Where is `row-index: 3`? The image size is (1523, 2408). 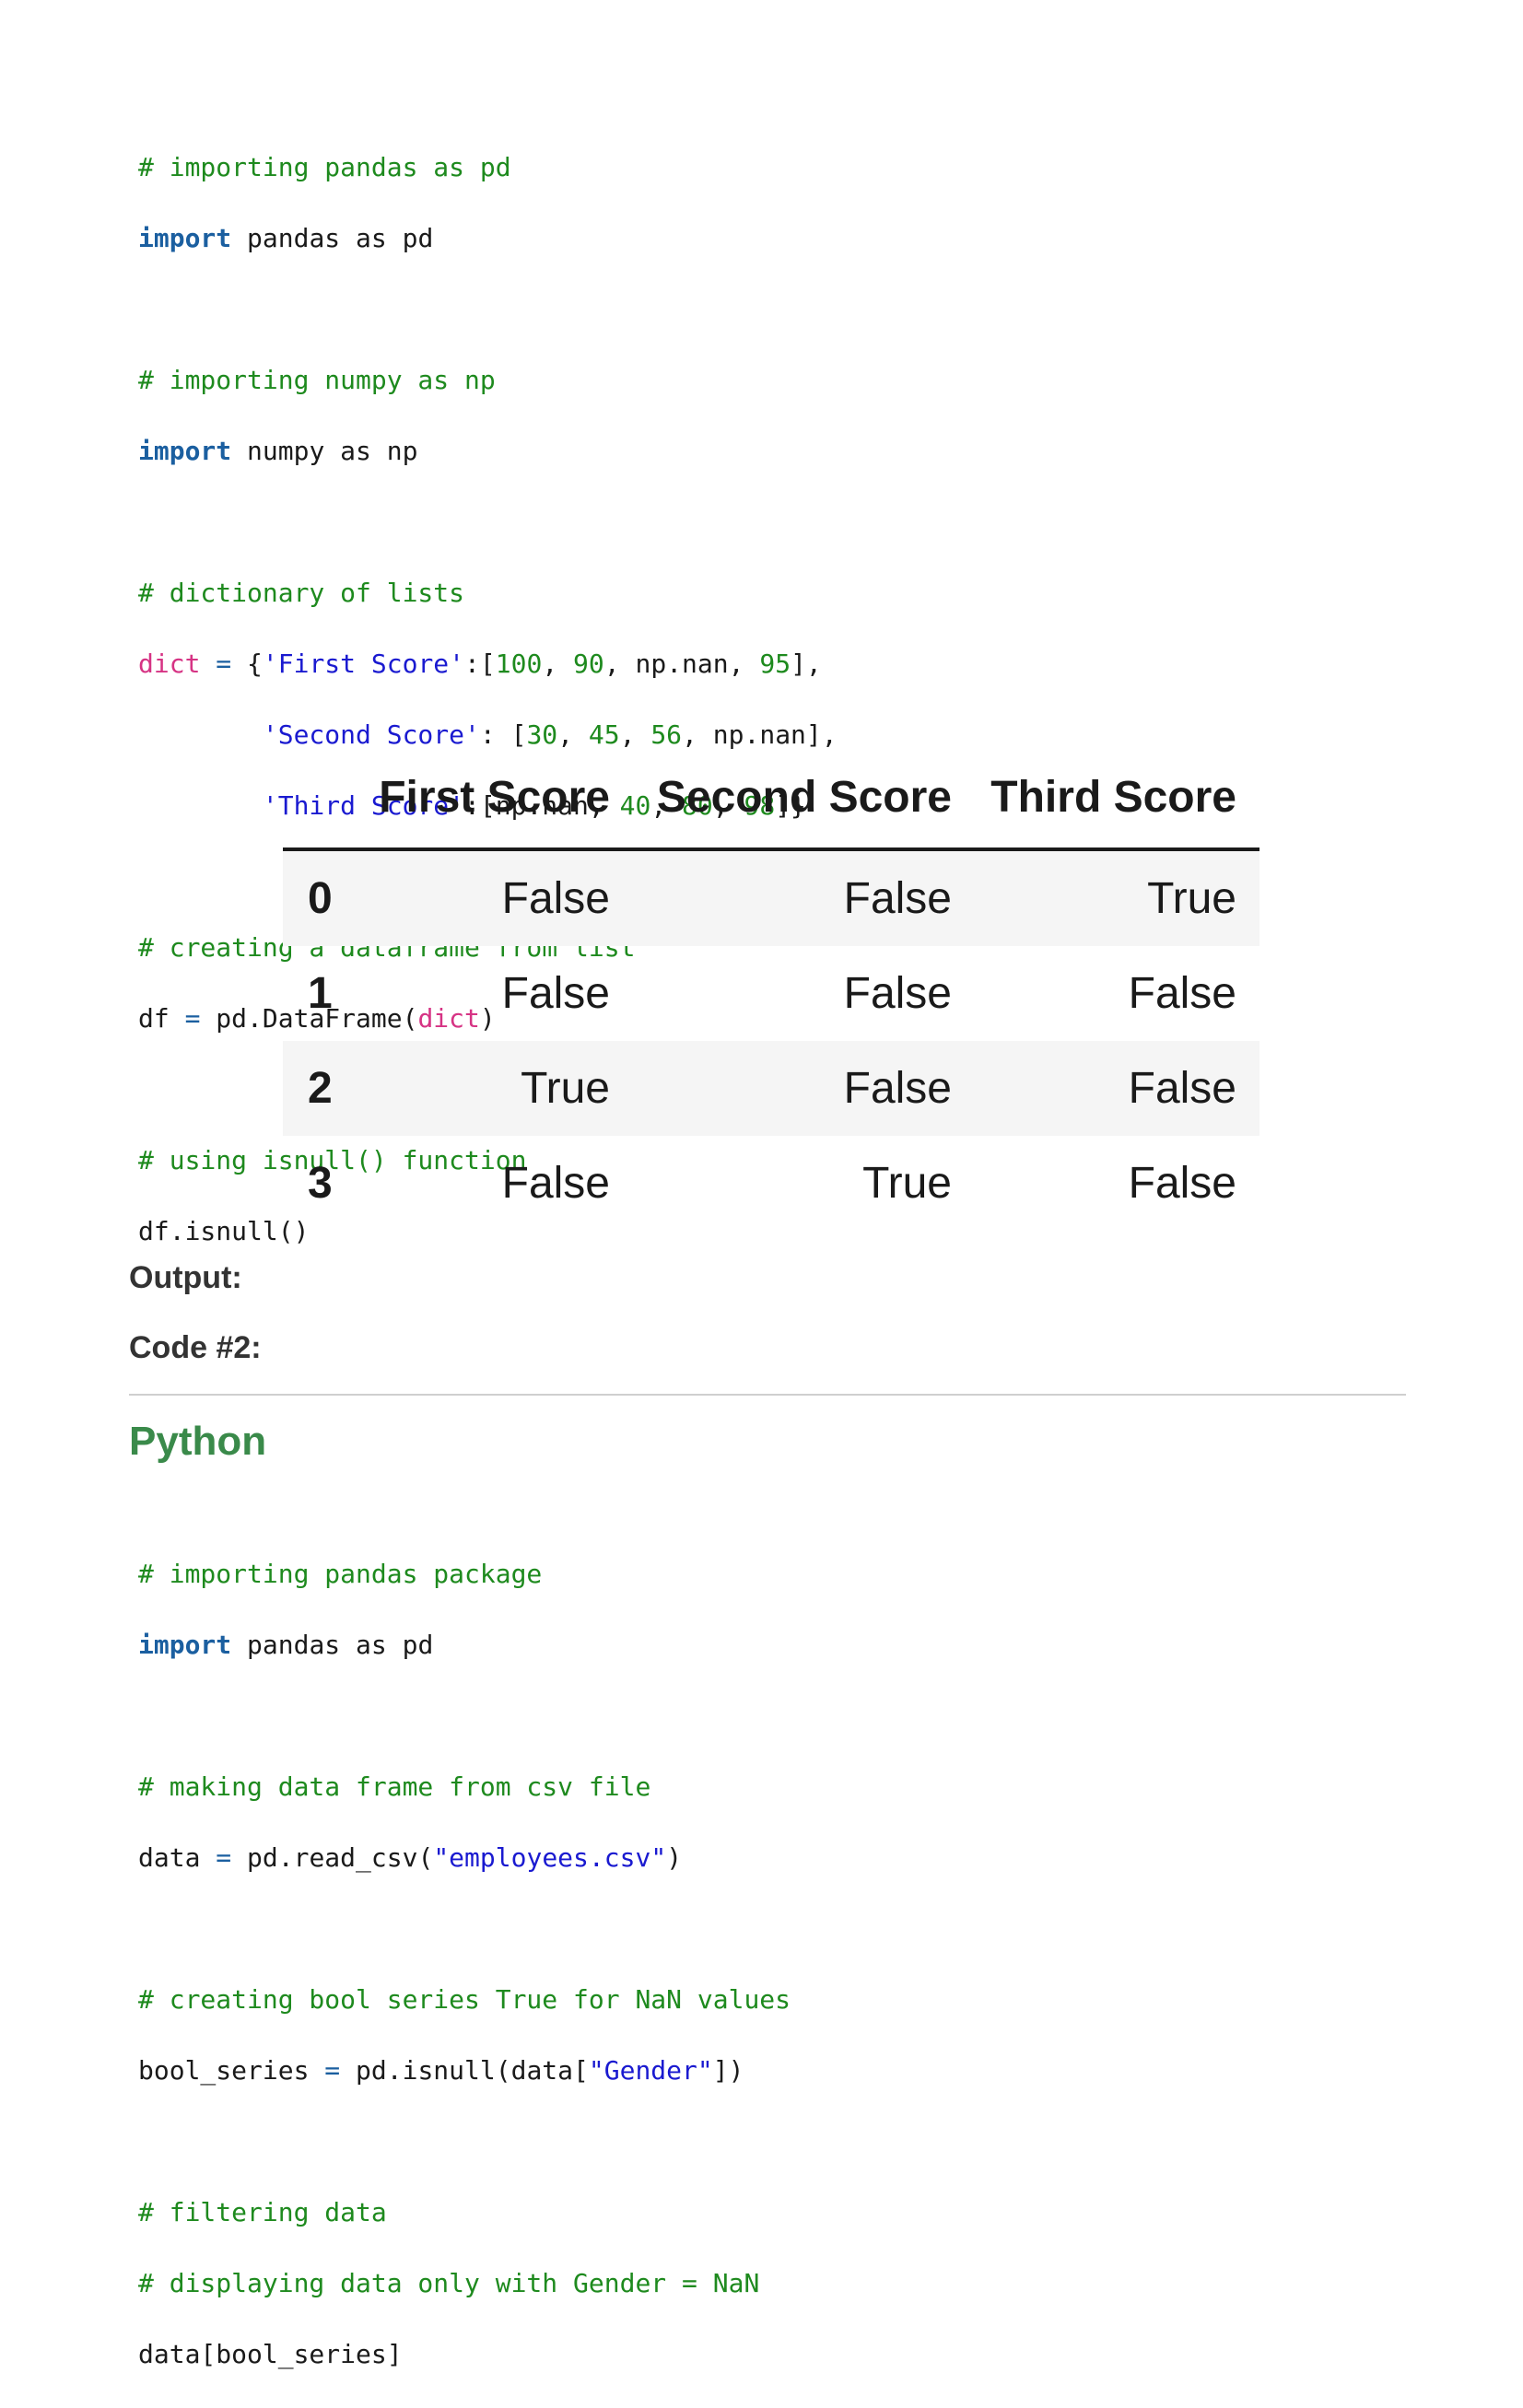
row-index: 3 is located at coordinates (320, 1184).